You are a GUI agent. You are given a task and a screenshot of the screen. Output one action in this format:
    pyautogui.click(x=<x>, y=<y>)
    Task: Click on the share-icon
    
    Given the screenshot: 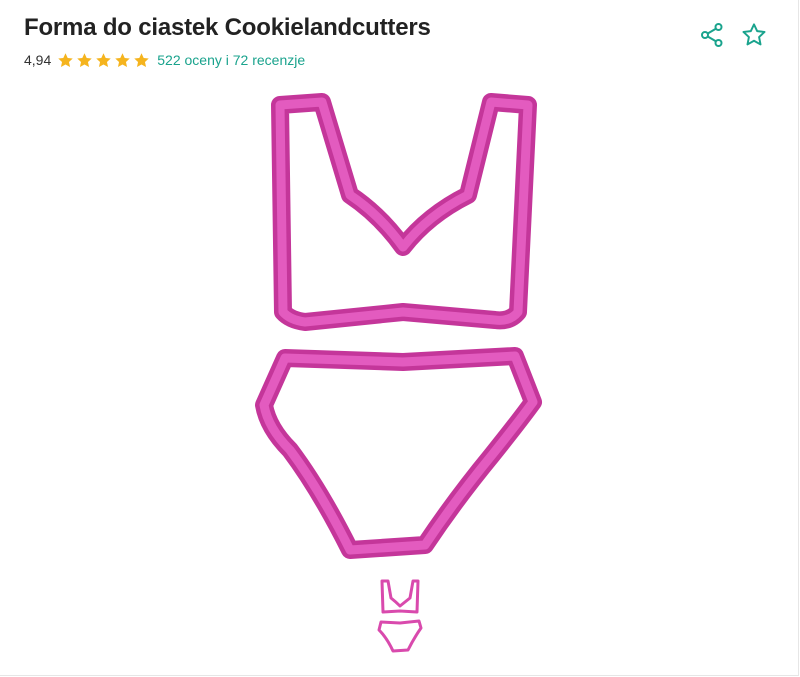 What is the action you would take?
    pyautogui.click(x=712, y=35)
    